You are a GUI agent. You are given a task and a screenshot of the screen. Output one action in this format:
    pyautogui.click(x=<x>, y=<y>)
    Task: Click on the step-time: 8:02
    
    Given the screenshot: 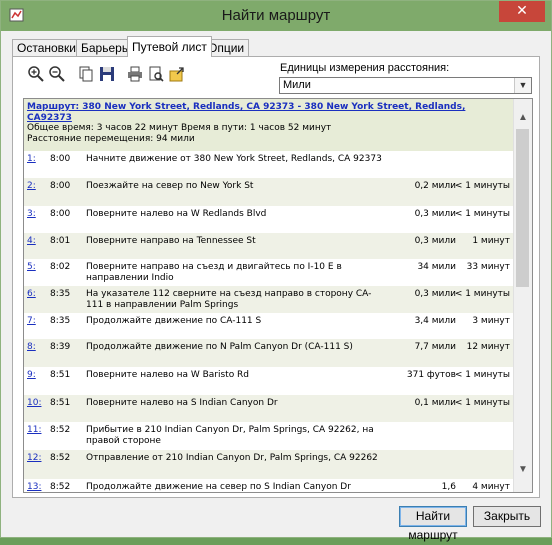 What is the action you would take?
    pyautogui.click(x=60, y=267)
    